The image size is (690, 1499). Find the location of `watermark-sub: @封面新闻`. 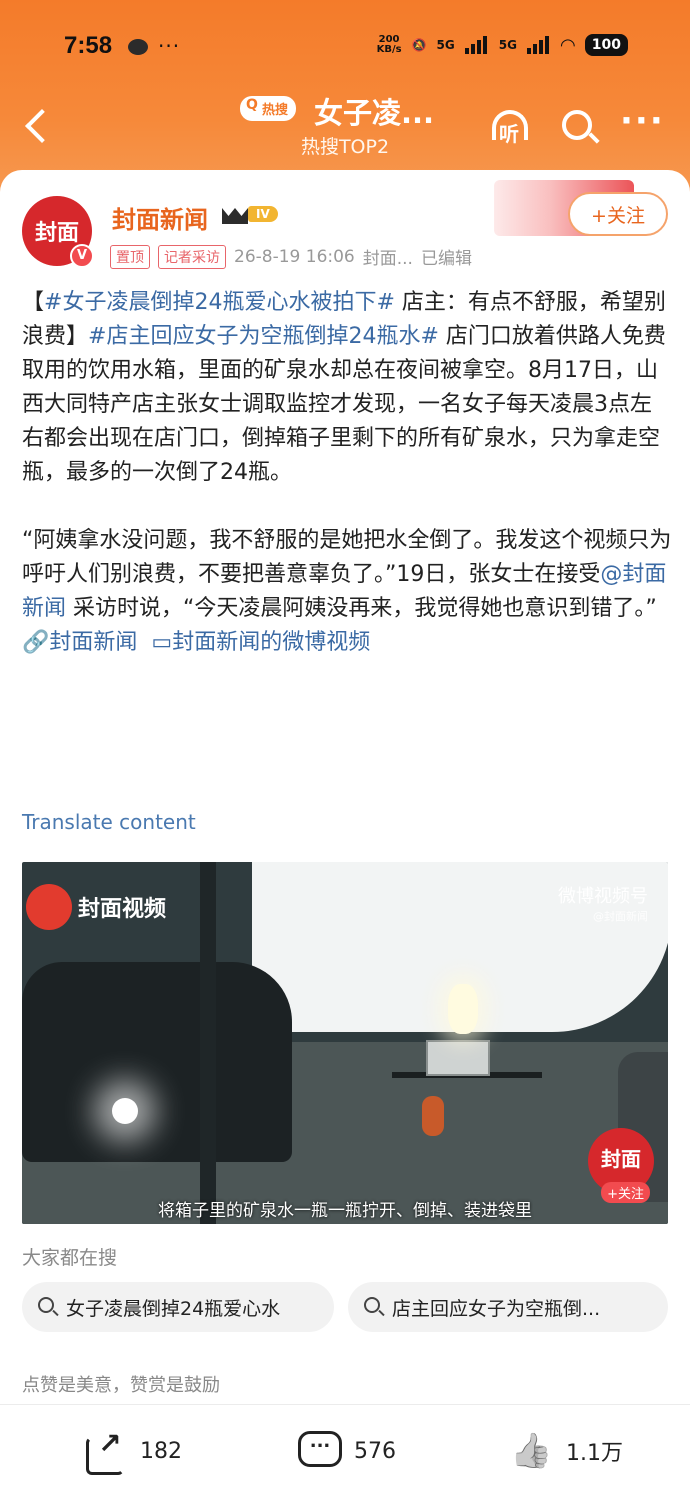

watermark-sub: @封面新闻 is located at coordinates (620, 916).